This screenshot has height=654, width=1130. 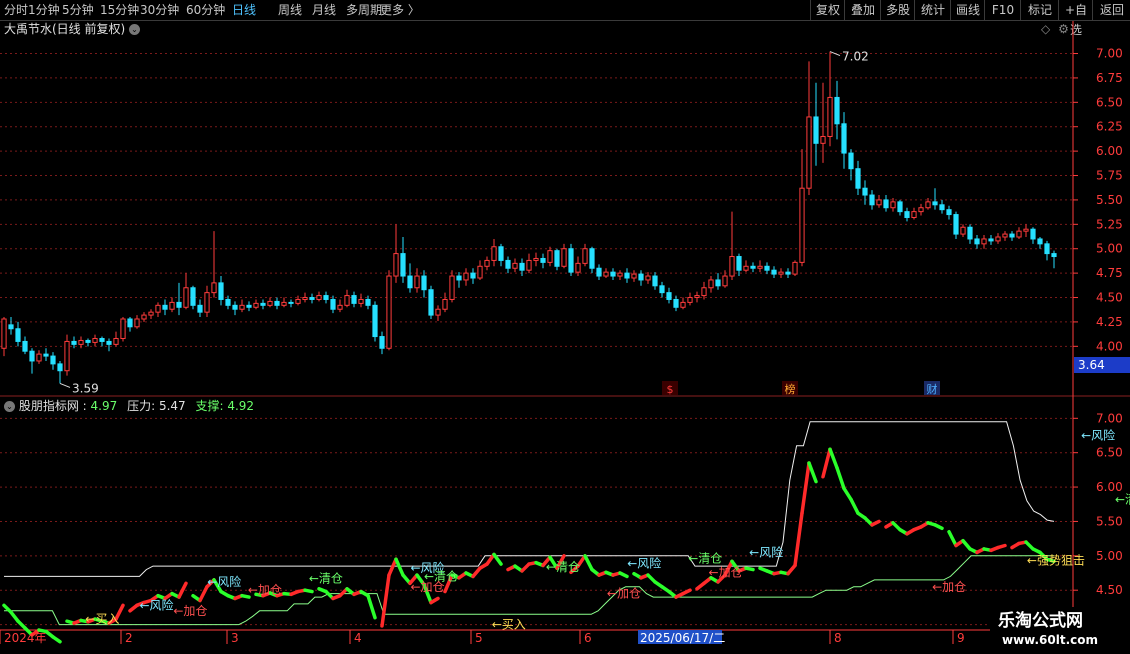 I want to click on pressure-value: 5.47, so click(x=172, y=406).